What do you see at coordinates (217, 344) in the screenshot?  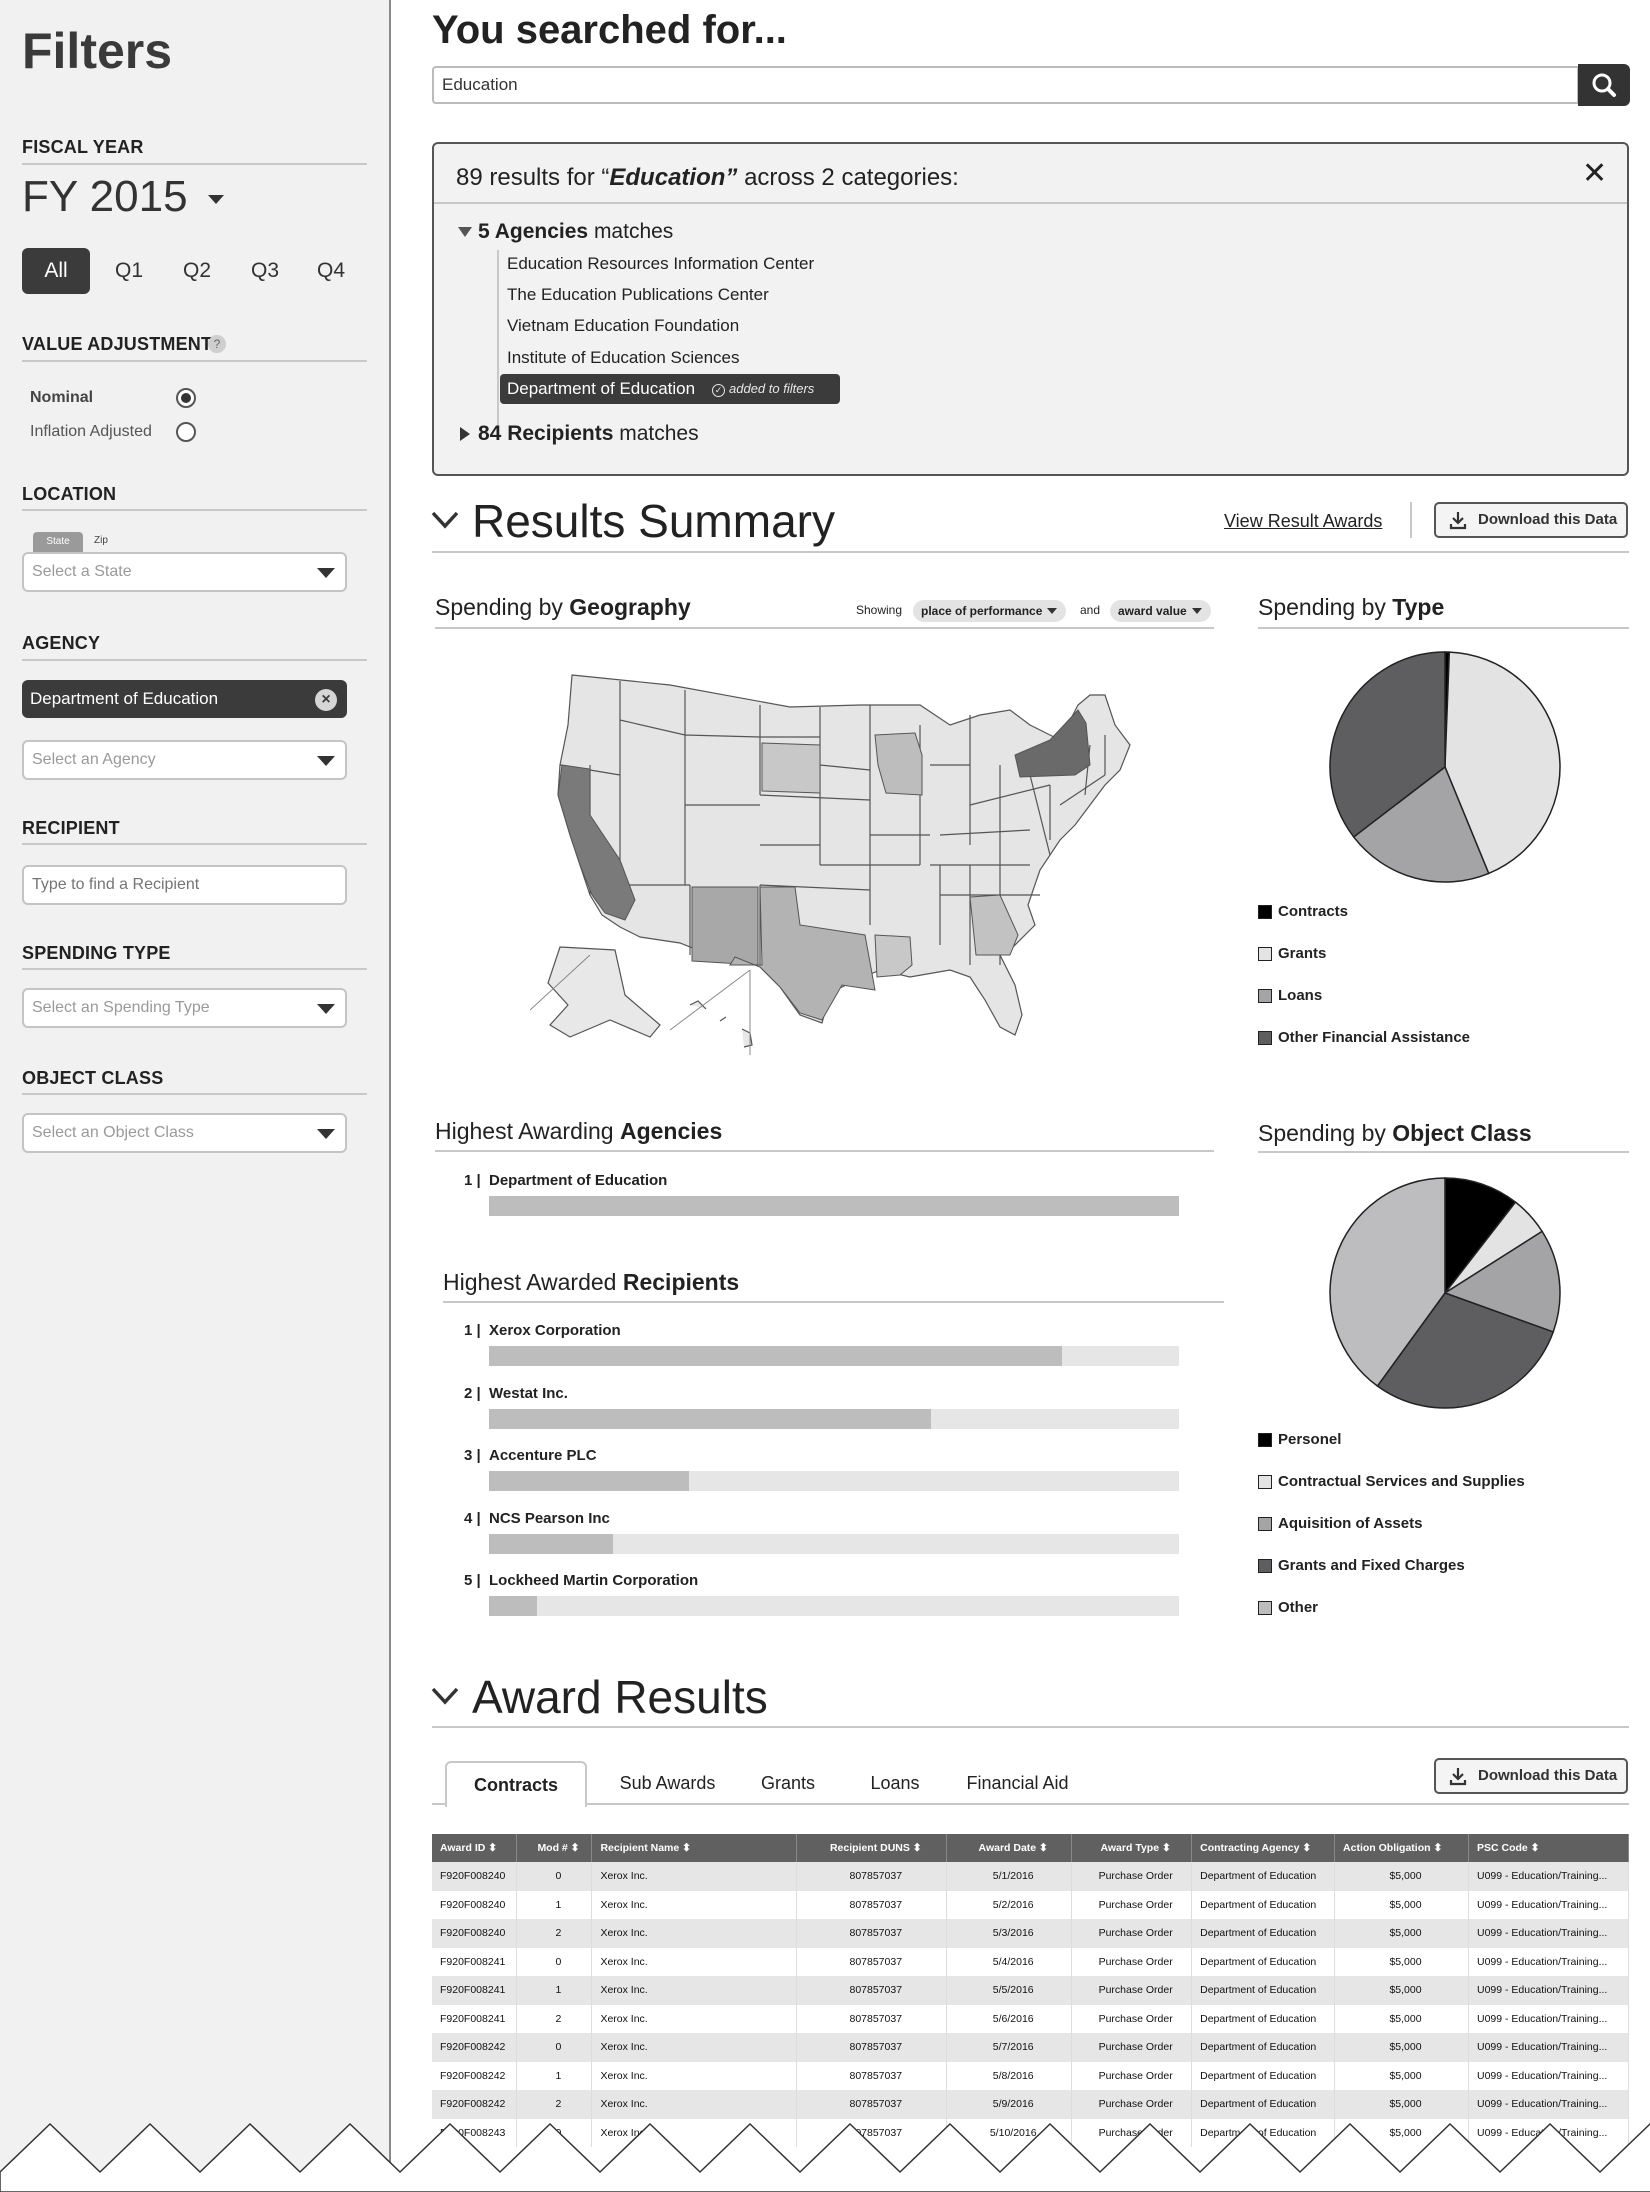 I see `help-icon: ?` at bounding box center [217, 344].